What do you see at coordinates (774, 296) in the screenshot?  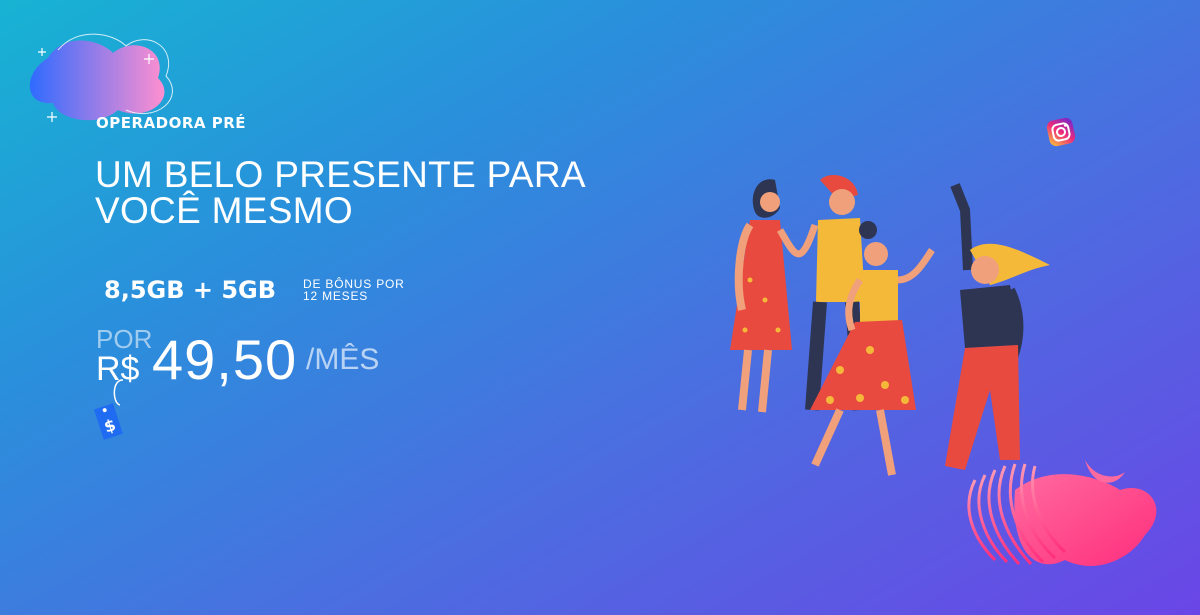 I see `person-red-dress` at bounding box center [774, 296].